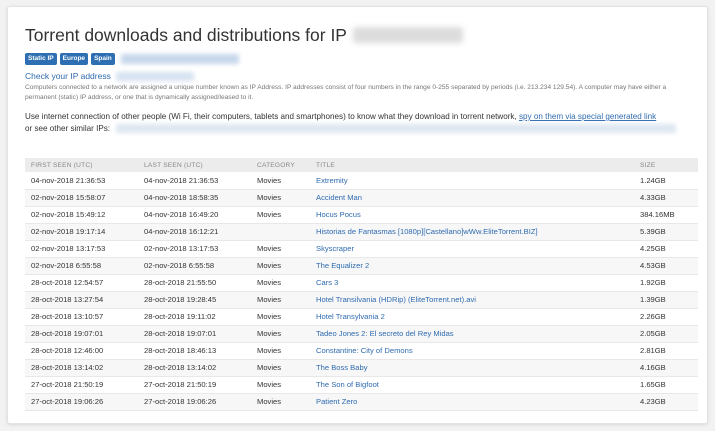 The width and height of the screenshot is (715, 431). Describe the element at coordinates (396, 128) in the screenshot. I see `redacted-similar-ips` at that location.